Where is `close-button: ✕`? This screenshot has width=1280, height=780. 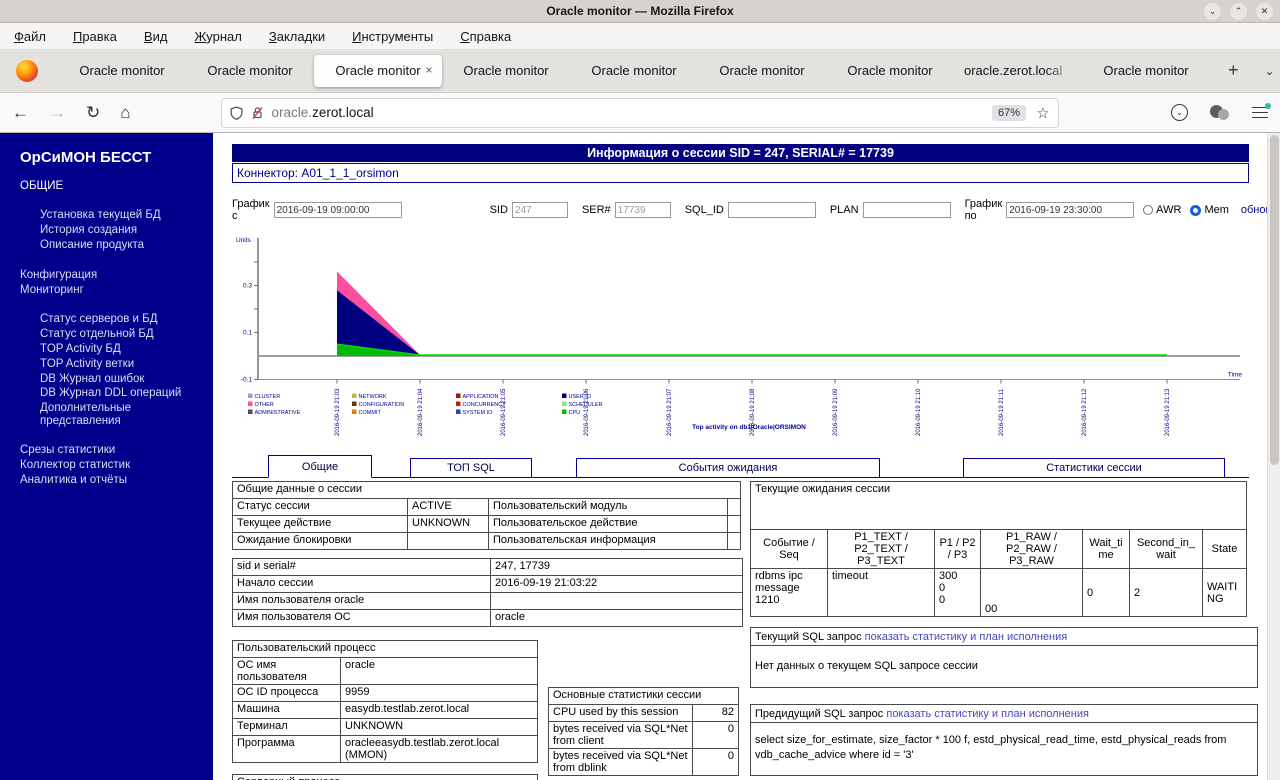 close-button: ✕ is located at coordinates (1264, 11).